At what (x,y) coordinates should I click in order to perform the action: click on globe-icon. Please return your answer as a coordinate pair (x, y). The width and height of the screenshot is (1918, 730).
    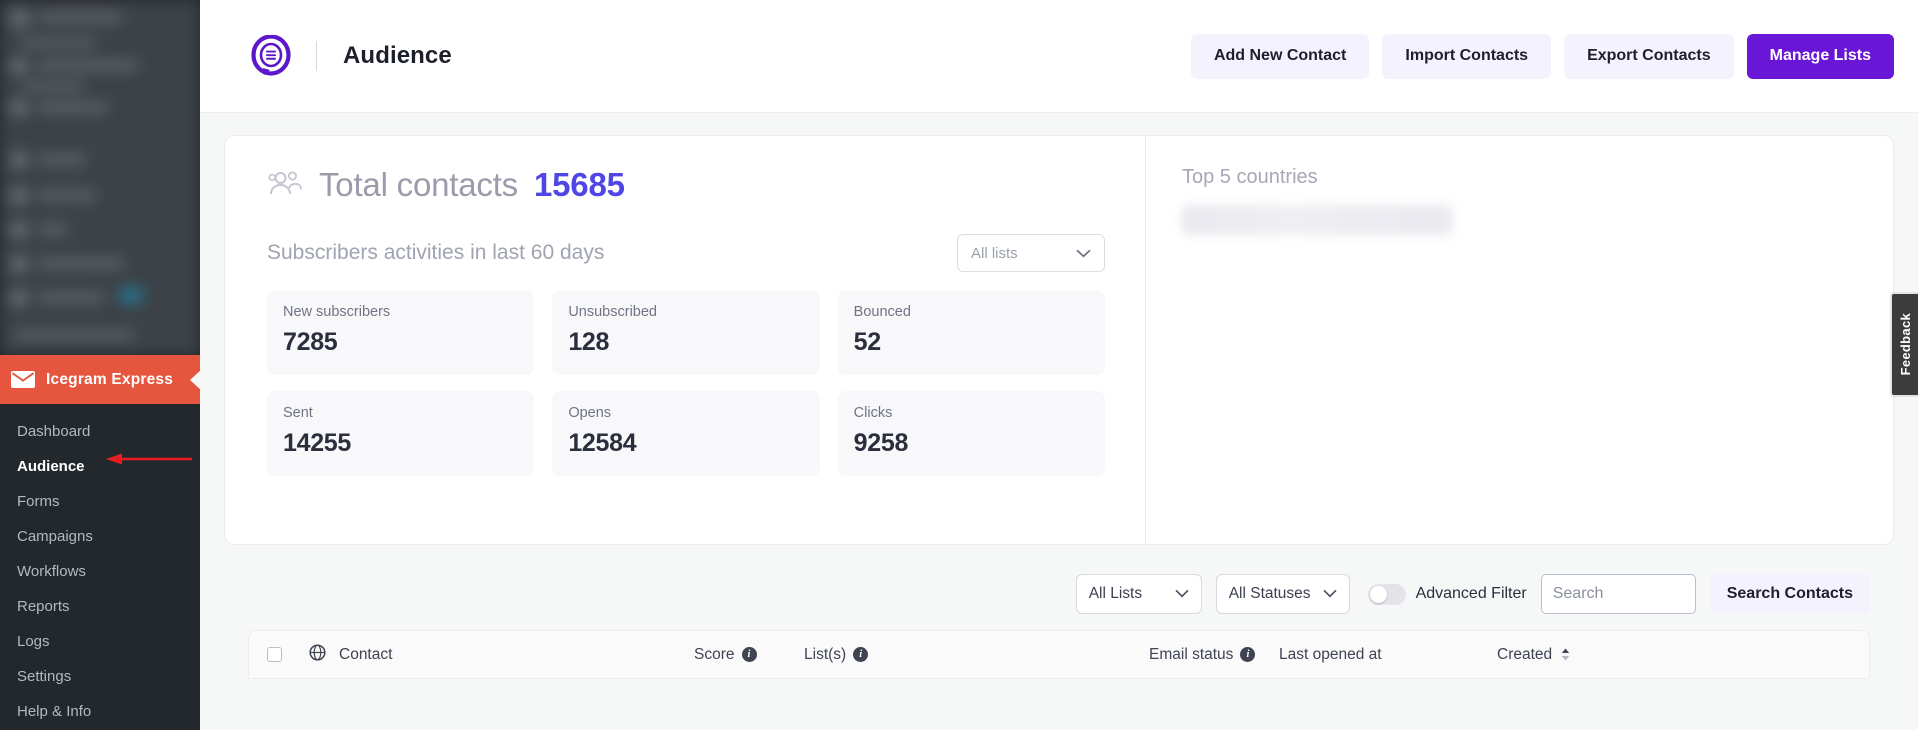
    Looking at the image, I should click on (317, 654).